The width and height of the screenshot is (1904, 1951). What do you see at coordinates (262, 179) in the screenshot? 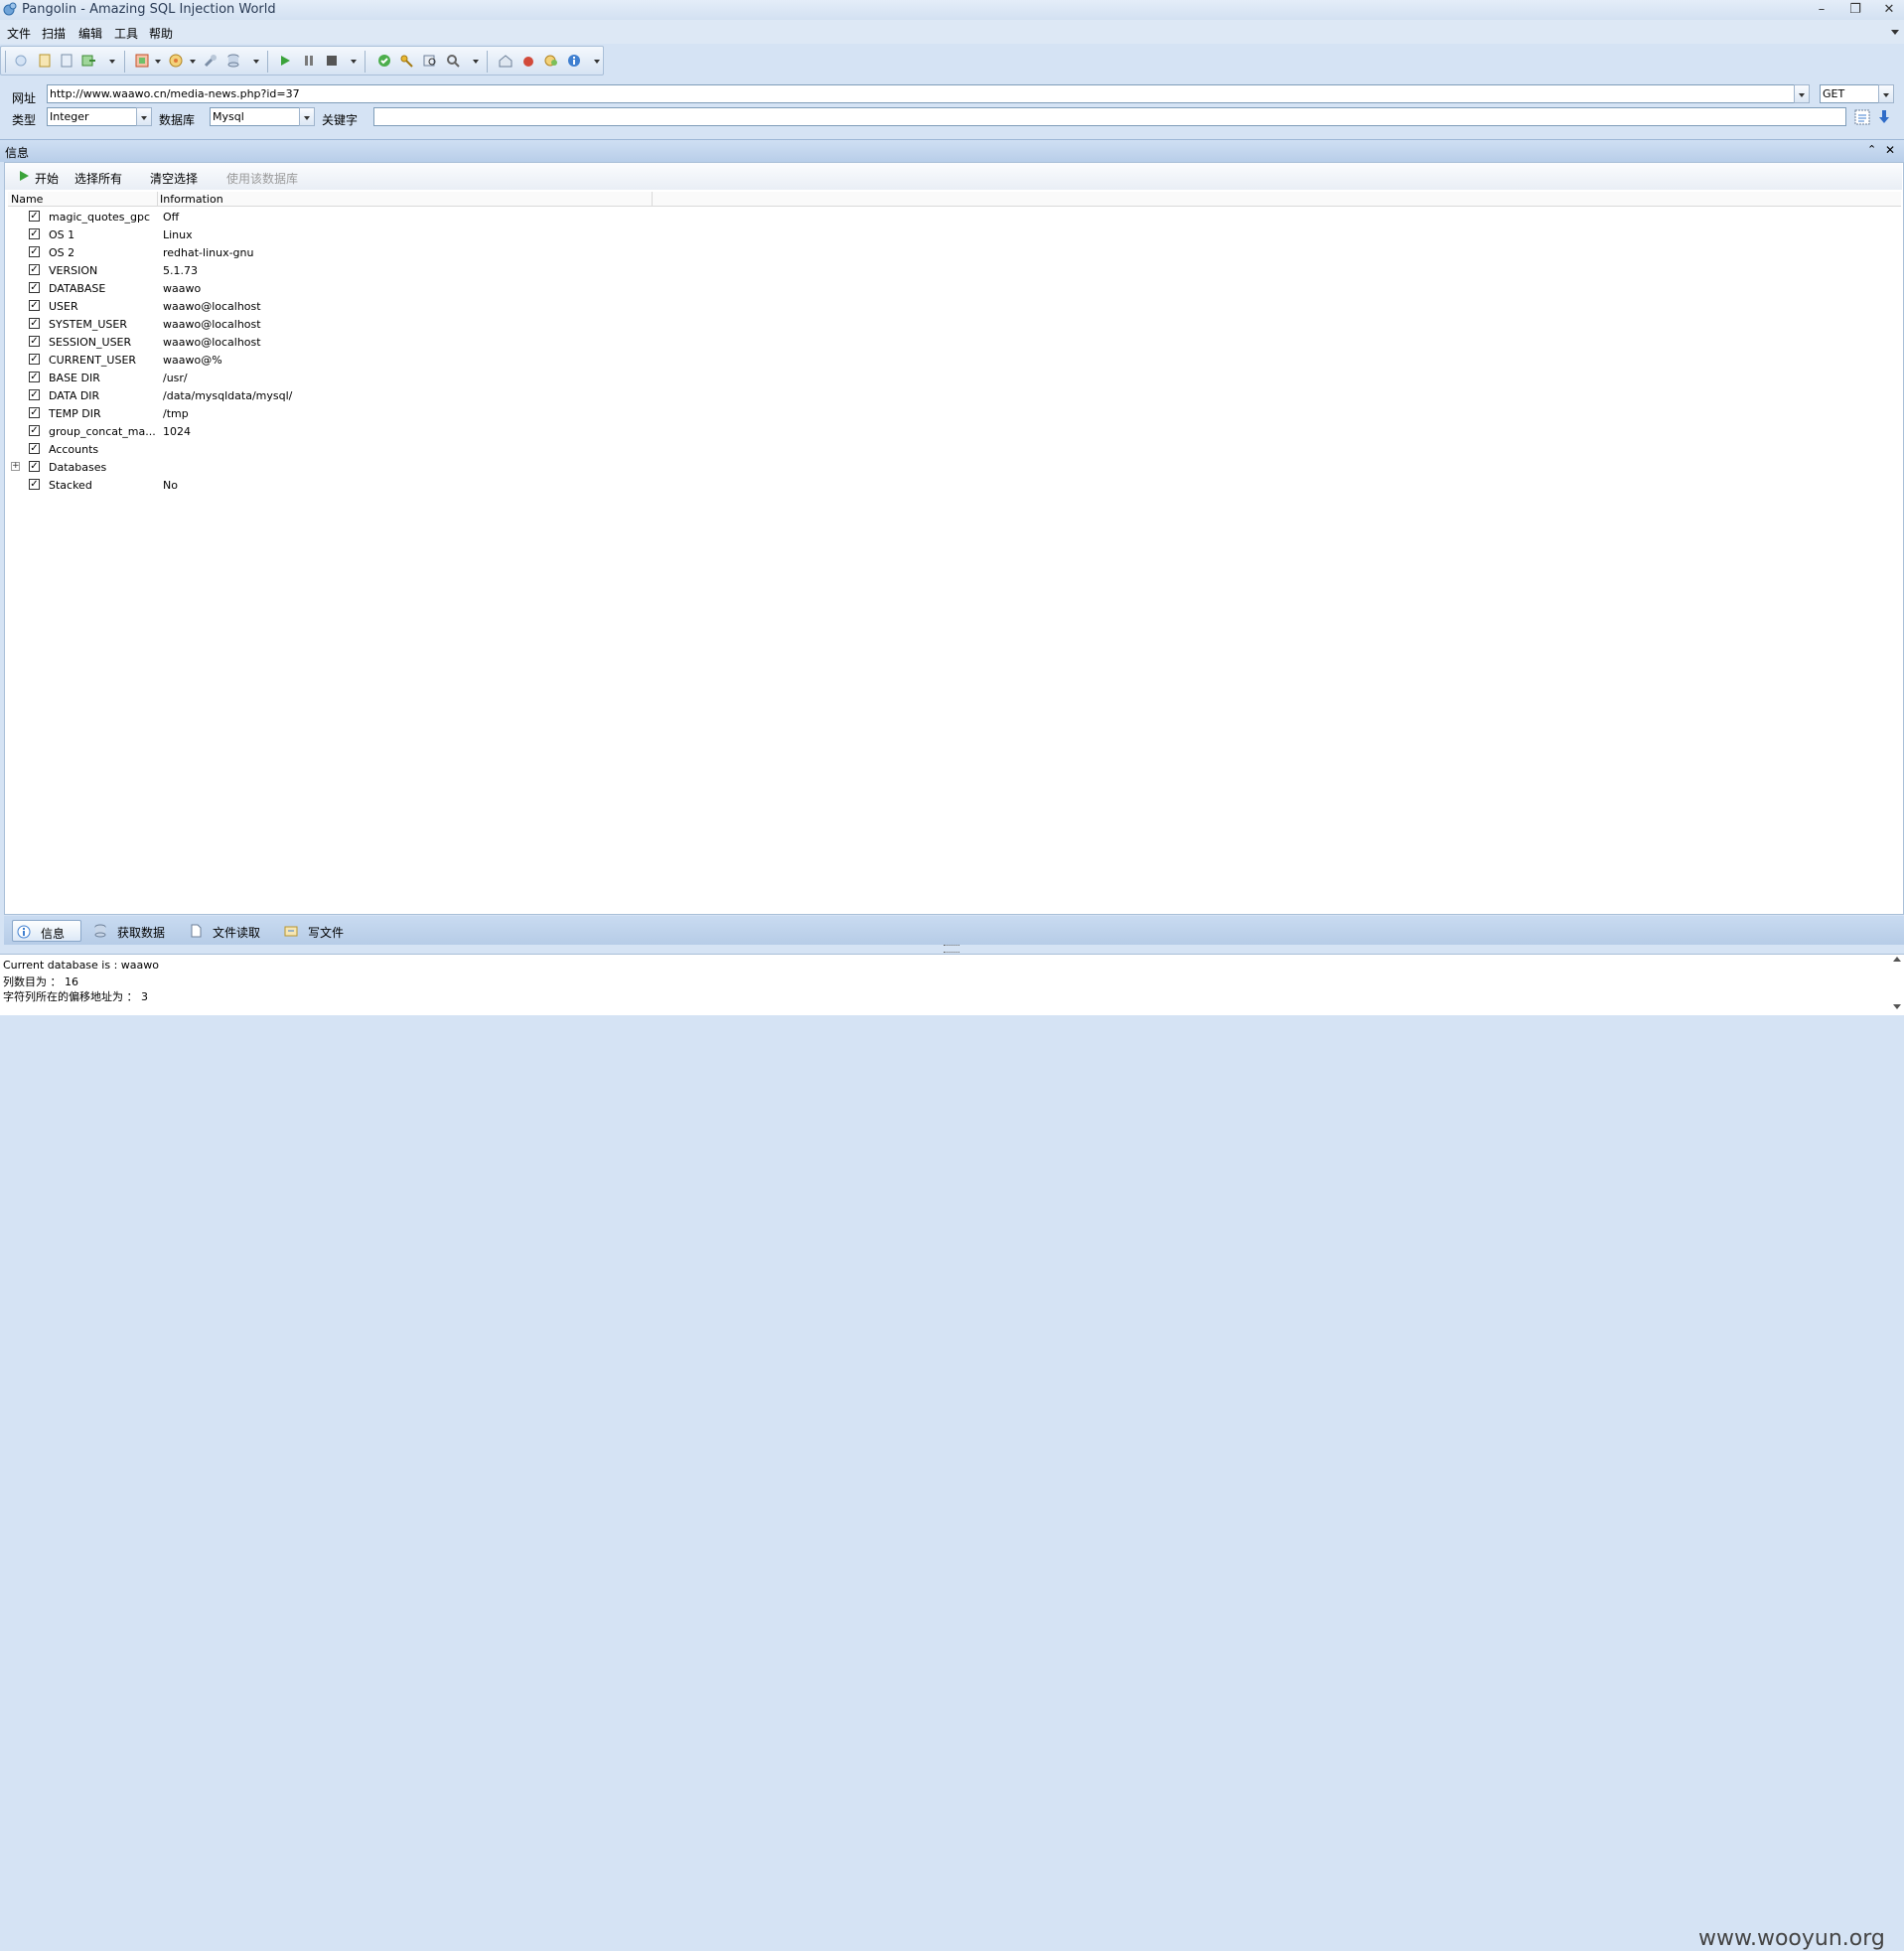
I see `use-database-button: 使用该数据库` at bounding box center [262, 179].